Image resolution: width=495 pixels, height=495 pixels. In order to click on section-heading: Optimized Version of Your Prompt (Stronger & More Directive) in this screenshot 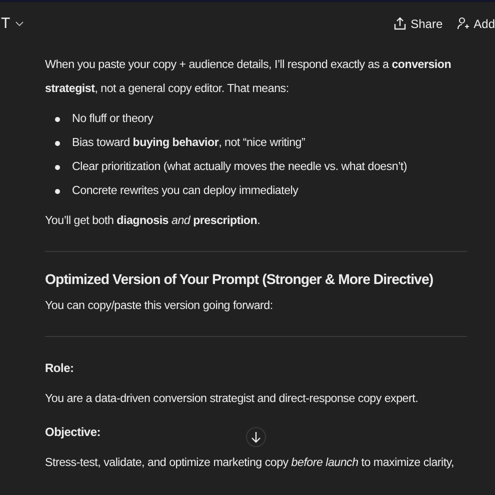, I will do `click(239, 280)`.